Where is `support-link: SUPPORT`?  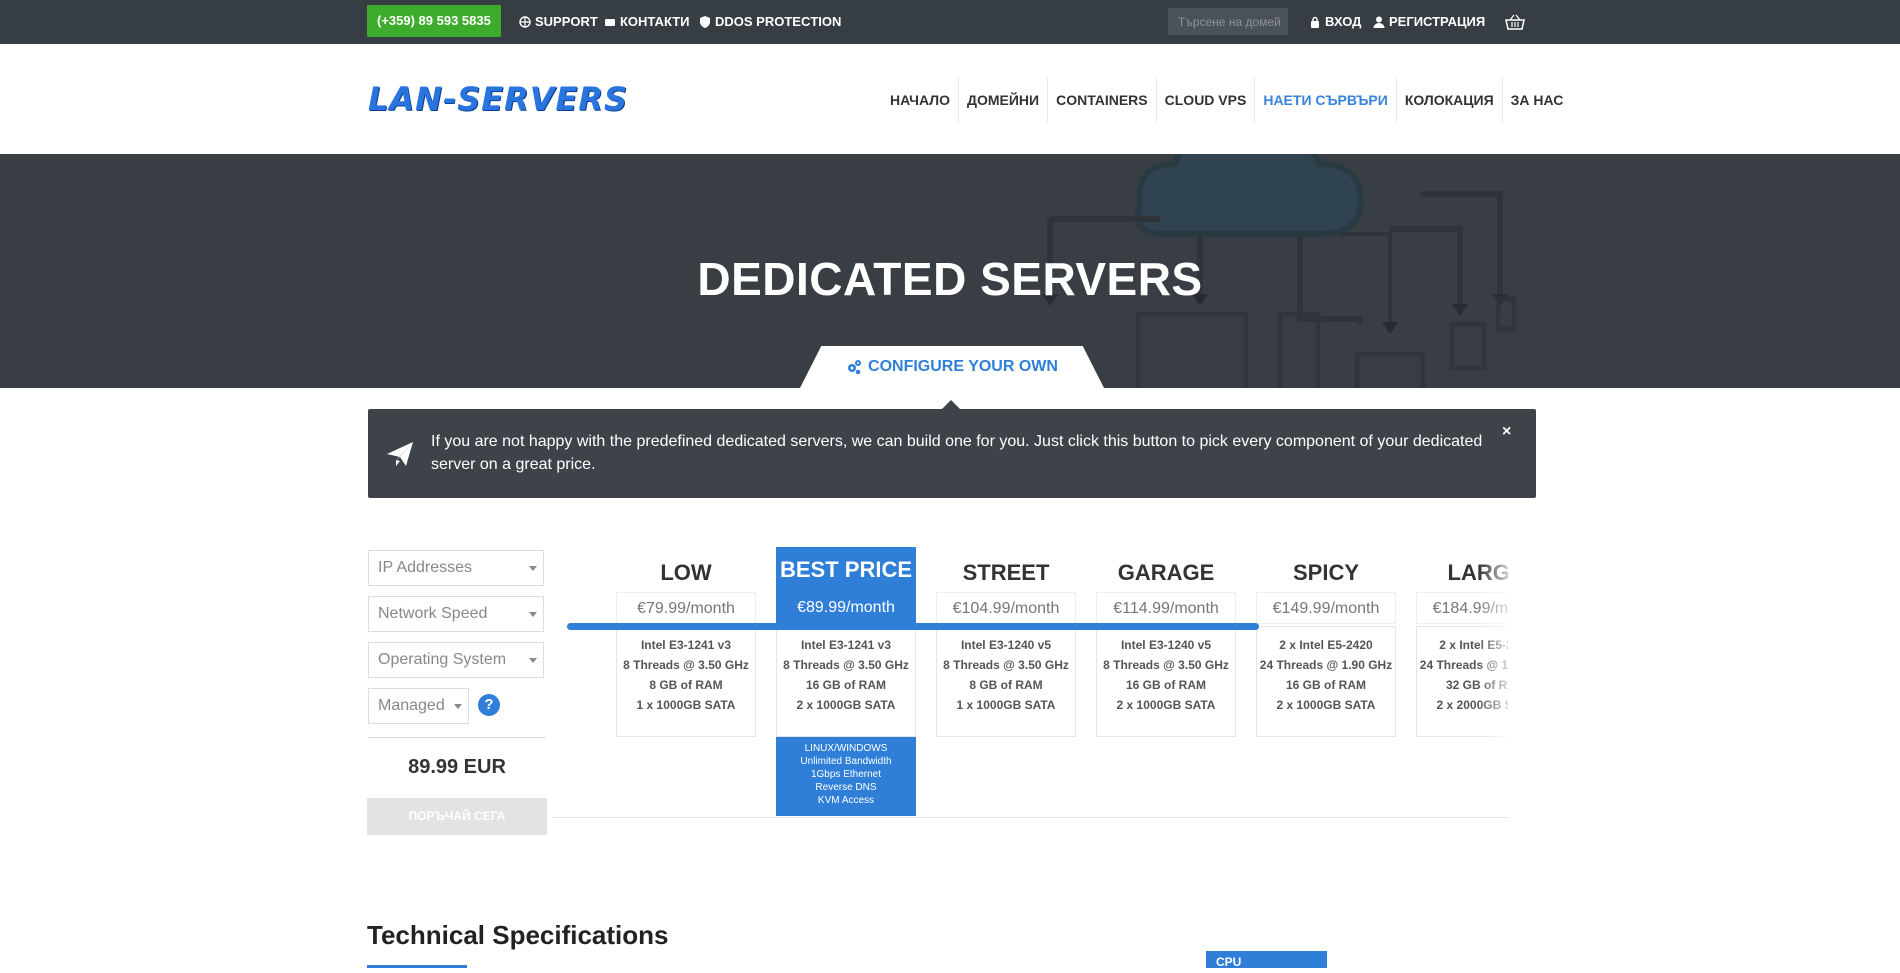 support-link: SUPPORT is located at coordinates (558, 22).